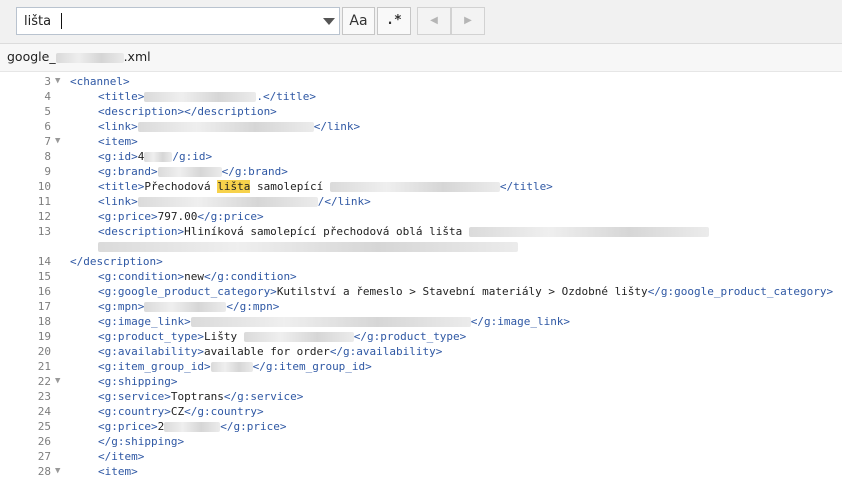  What do you see at coordinates (128, 171) in the screenshot?
I see `xml-tag: <g:brand>` at bounding box center [128, 171].